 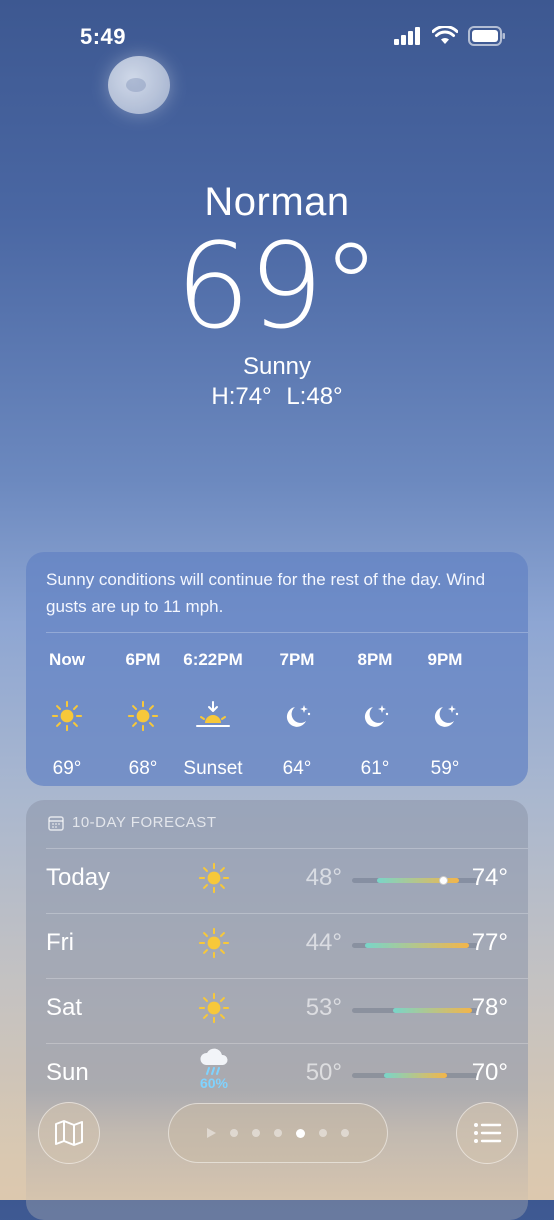 I want to click on forecast-low: 48°, so click(x=323, y=877).